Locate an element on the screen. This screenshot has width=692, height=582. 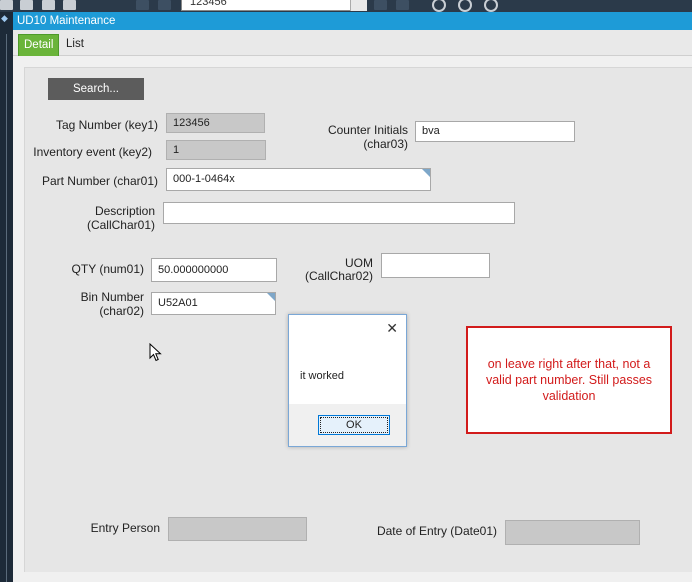
tab-list: List is located at coordinates (75, 45).